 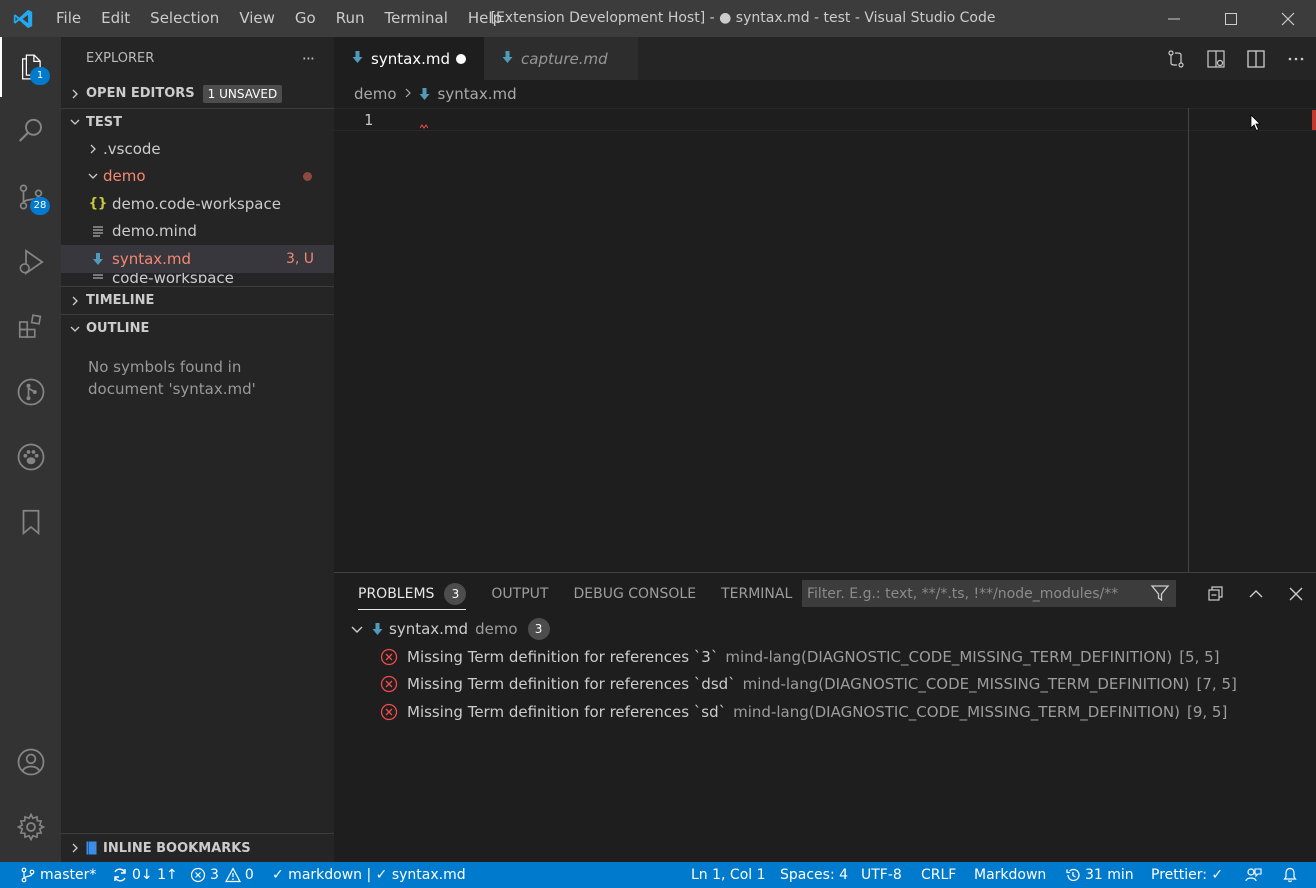 I want to click on unsaved-dot-icon, so click(x=461, y=58).